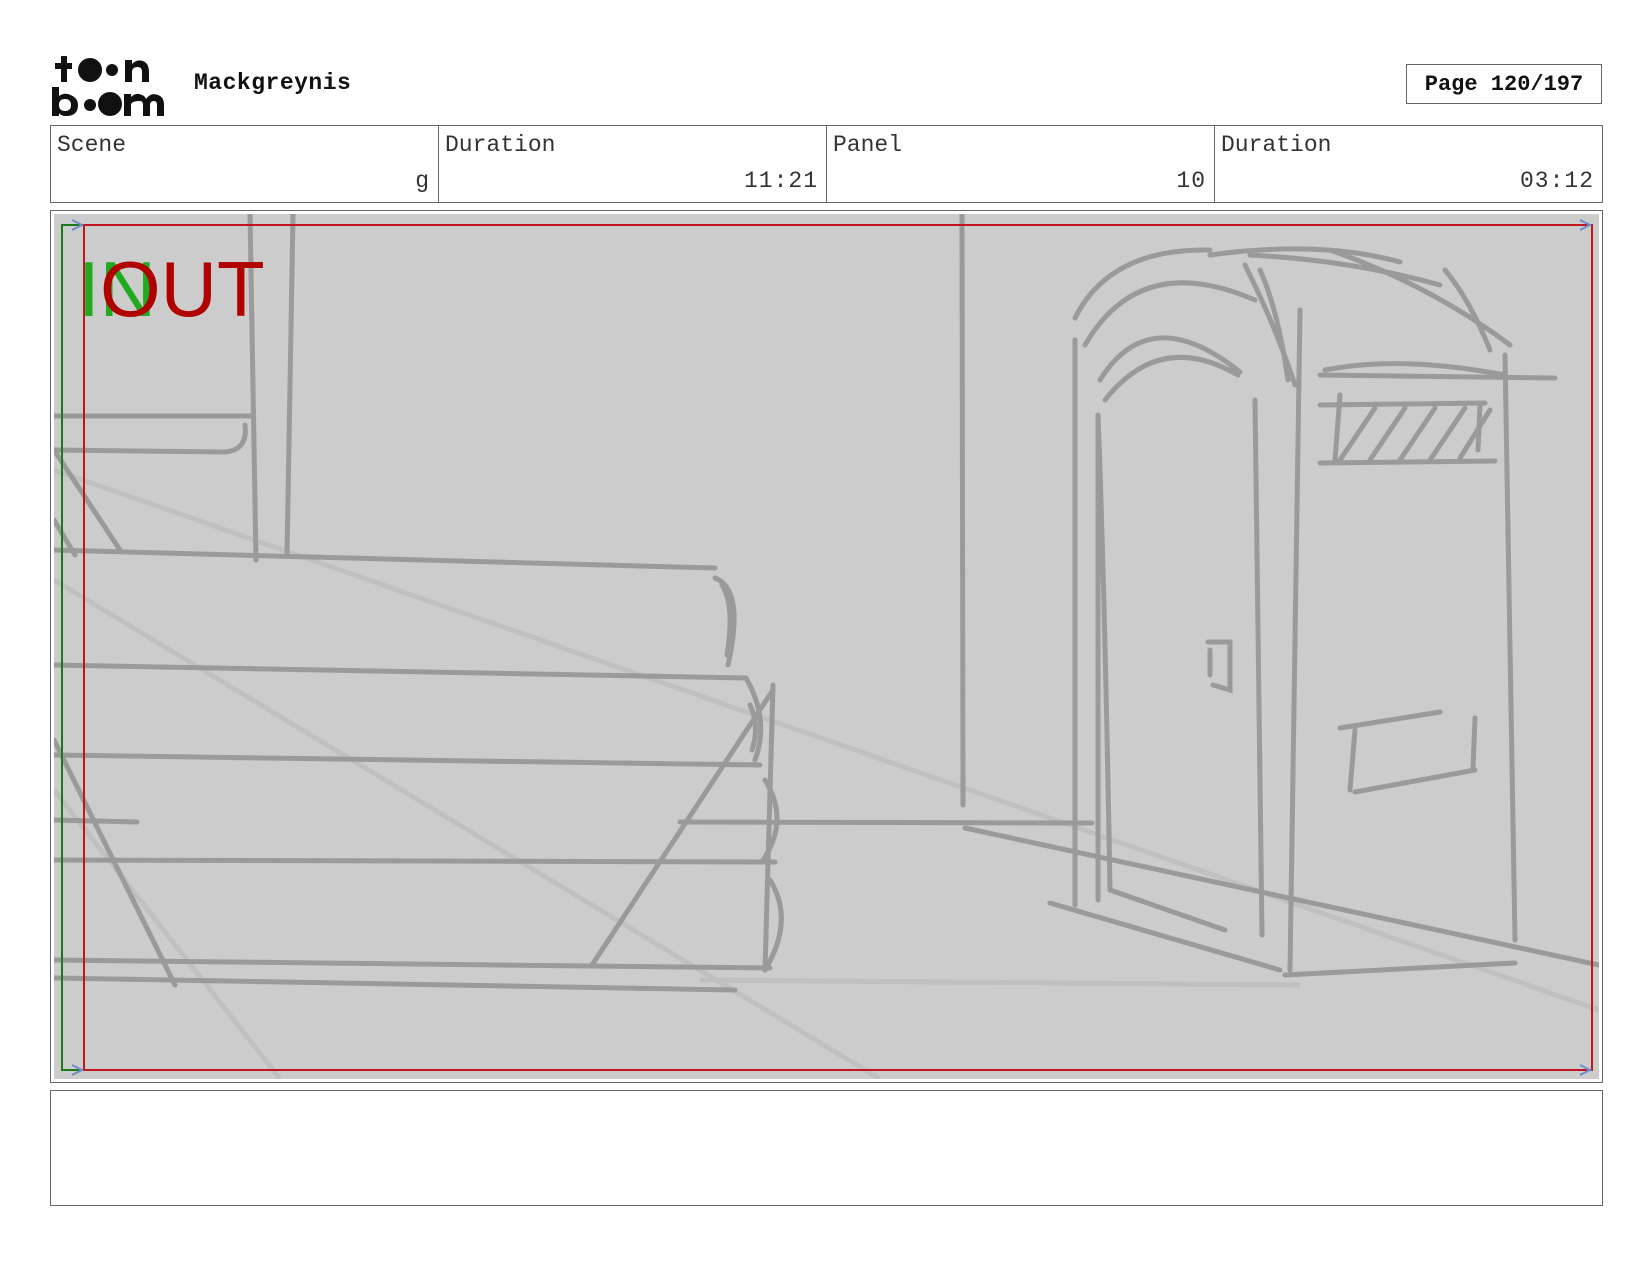  Describe the element at coordinates (1191, 181) in the screenshot. I see `panel-value: 10` at that location.